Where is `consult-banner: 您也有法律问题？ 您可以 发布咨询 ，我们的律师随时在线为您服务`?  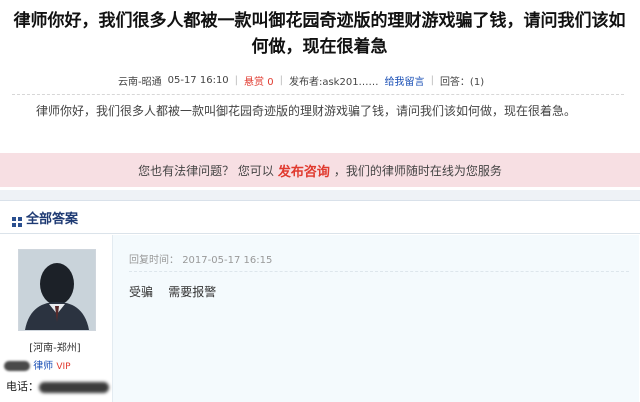 consult-banner: 您也有法律问题？ 您可以 发布咨询 ，我们的律师随时在线为您服务 is located at coordinates (320, 170).